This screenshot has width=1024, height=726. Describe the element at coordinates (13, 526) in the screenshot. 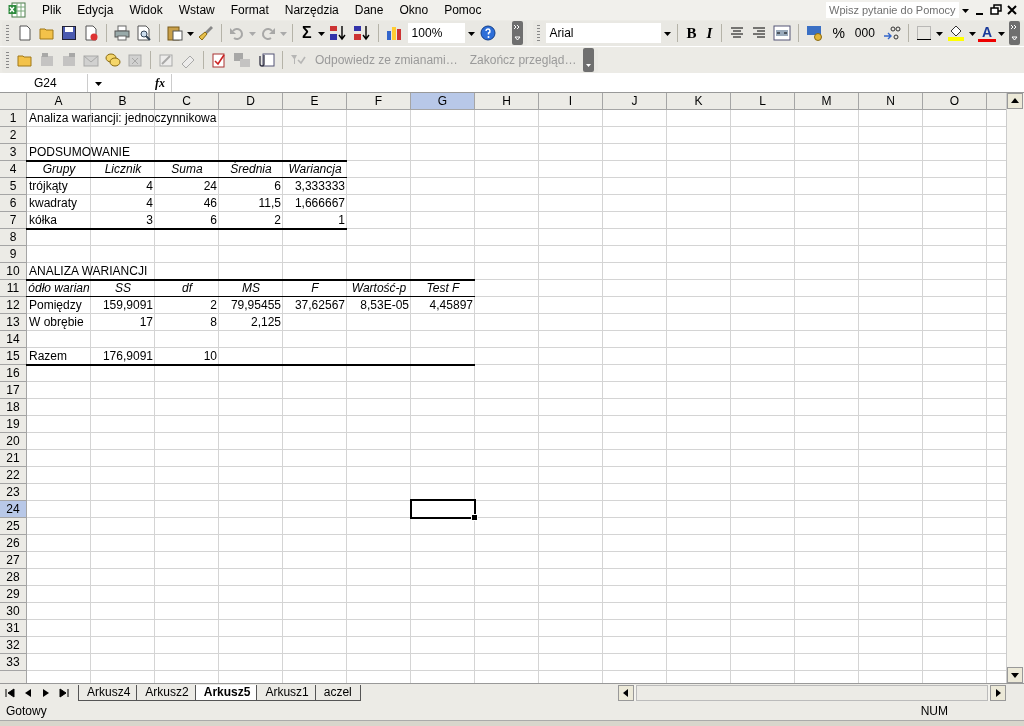

I see `row-header: 25` at that location.